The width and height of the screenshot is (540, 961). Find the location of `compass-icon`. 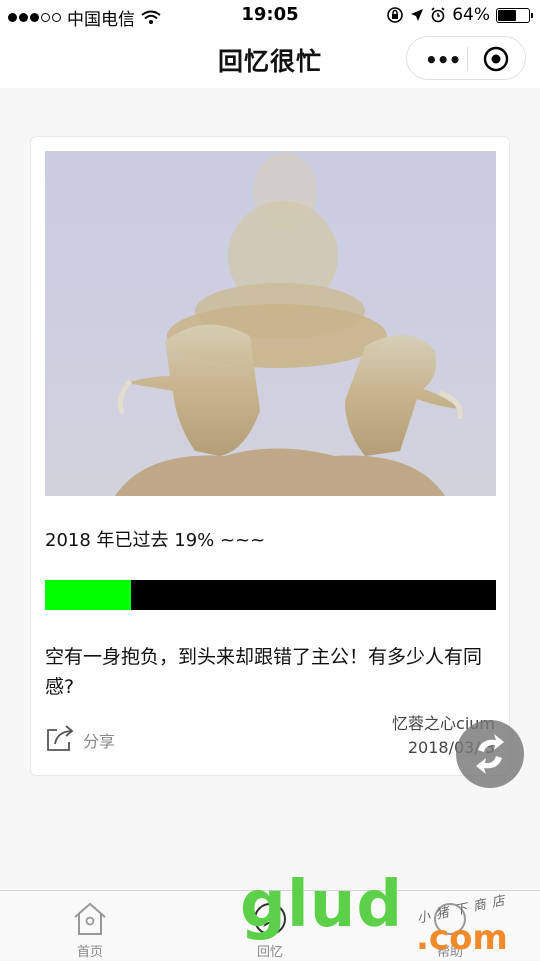

compass-icon is located at coordinates (270, 919).